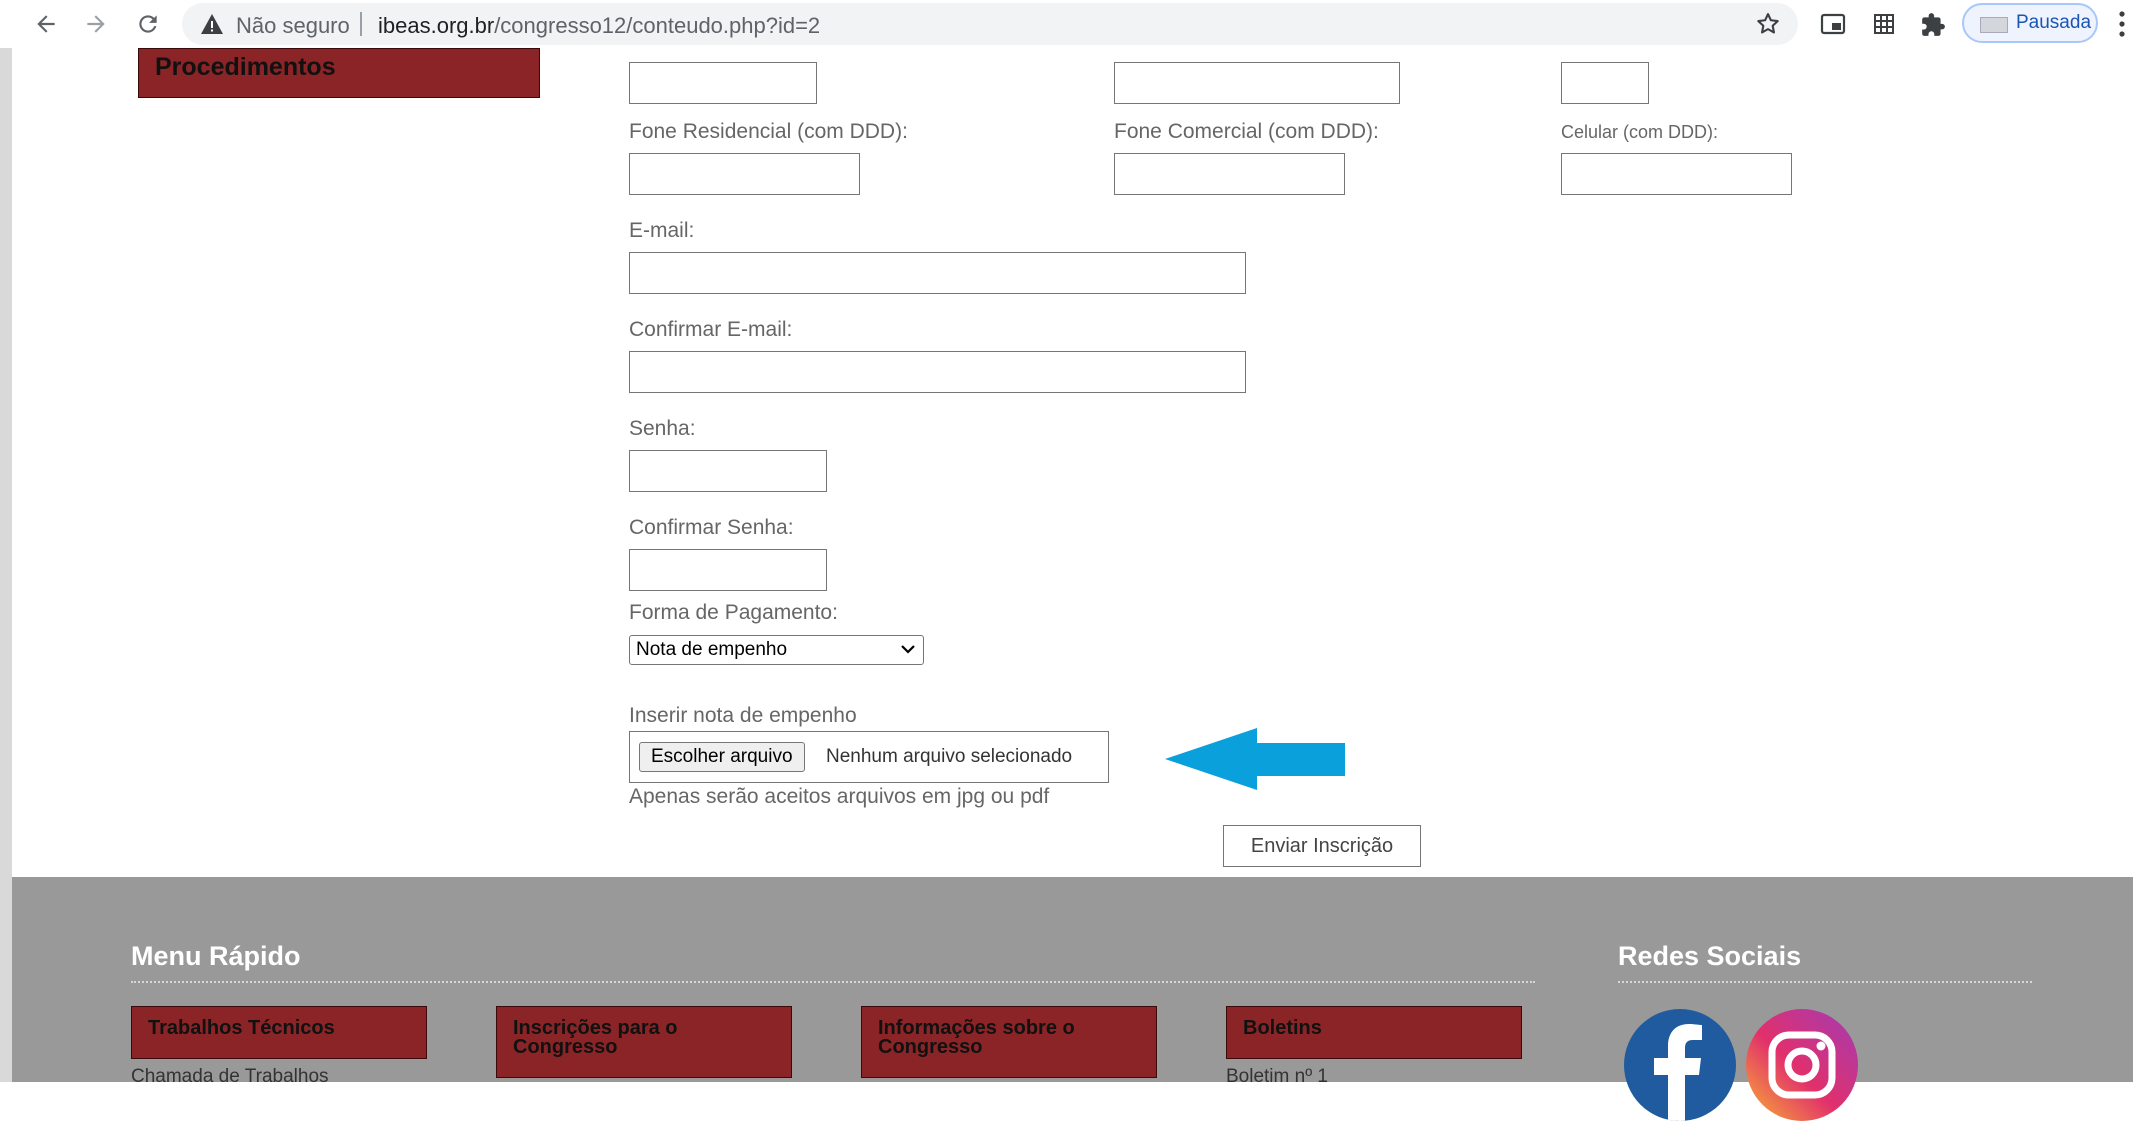 This screenshot has width=2133, height=1121. Describe the element at coordinates (6, 565) in the screenshot. I see `page-left-edge` at that location.